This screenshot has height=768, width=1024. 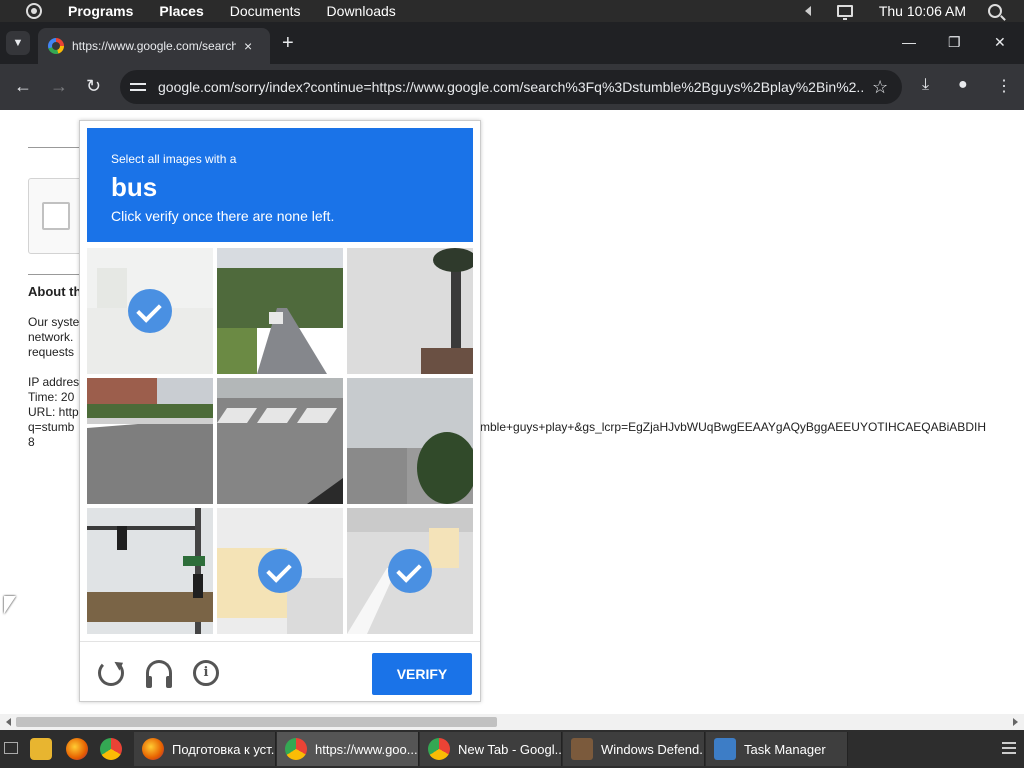 I want to click on audio-challenge-icon, so click(x=159, y=674).